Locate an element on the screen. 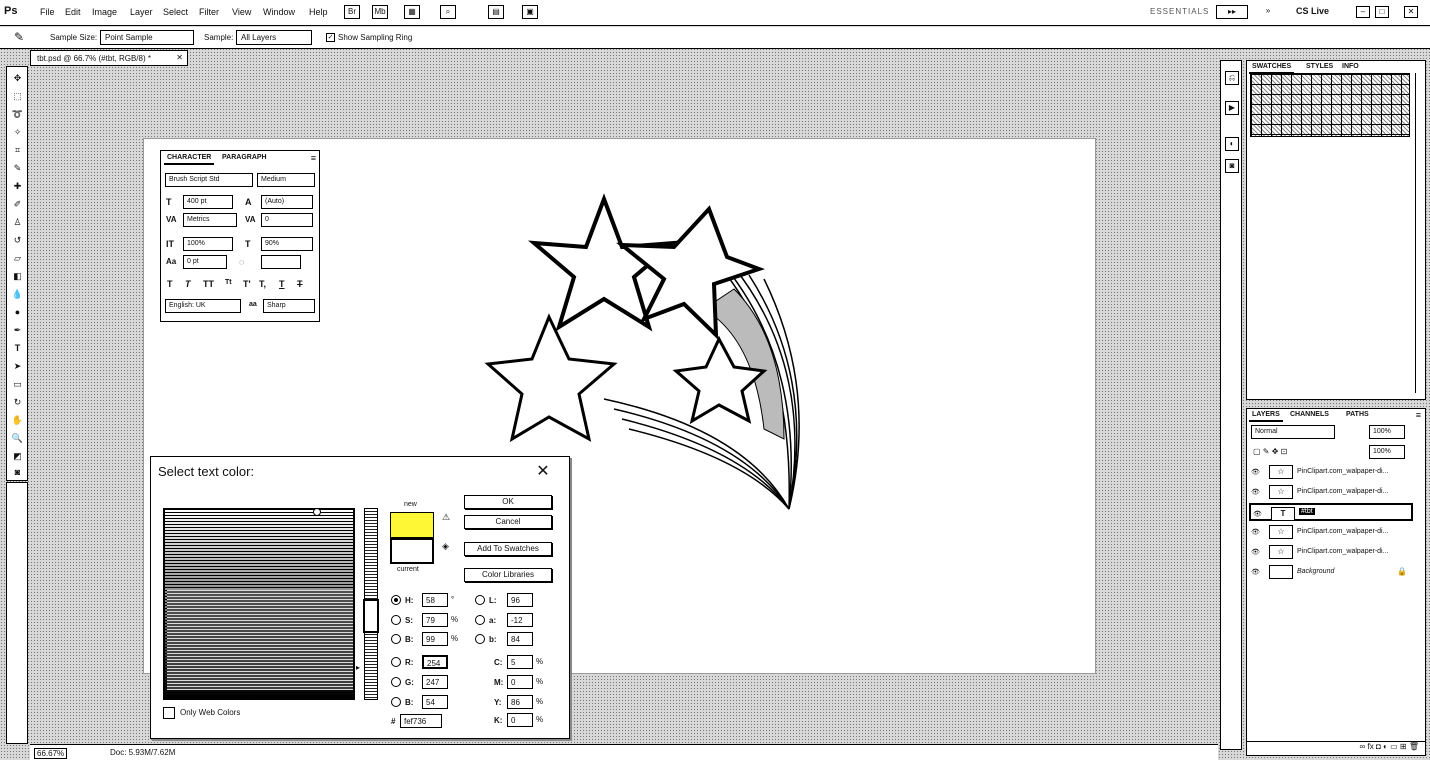 The width and height of the screenshot is (1430, 760). menu-window: Window is located at coordinates (279, 12).